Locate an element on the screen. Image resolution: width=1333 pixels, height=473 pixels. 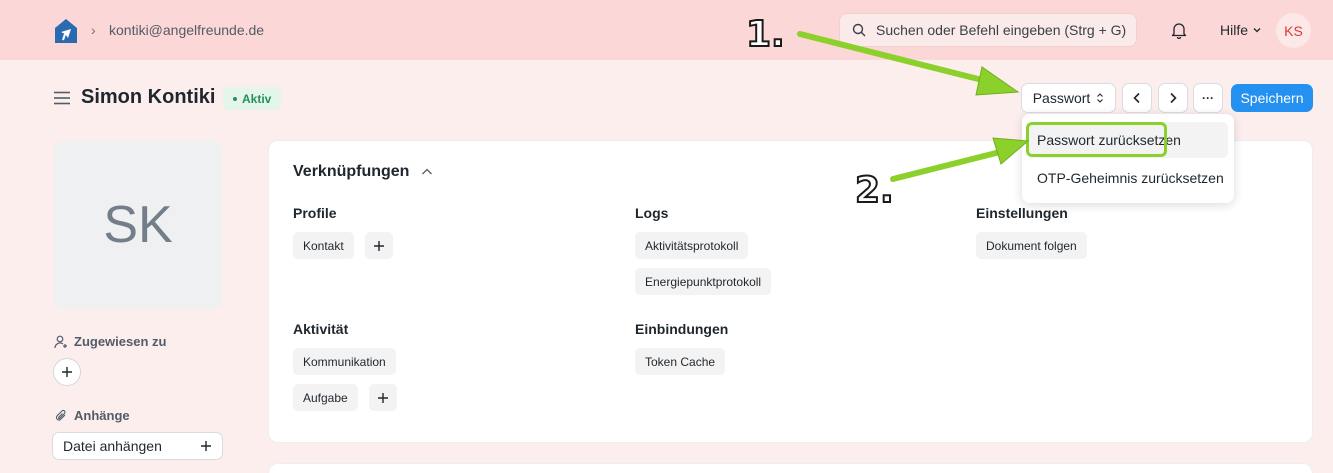
link-chip-token-cache: Token Cache is located at coordinates (680, 361).